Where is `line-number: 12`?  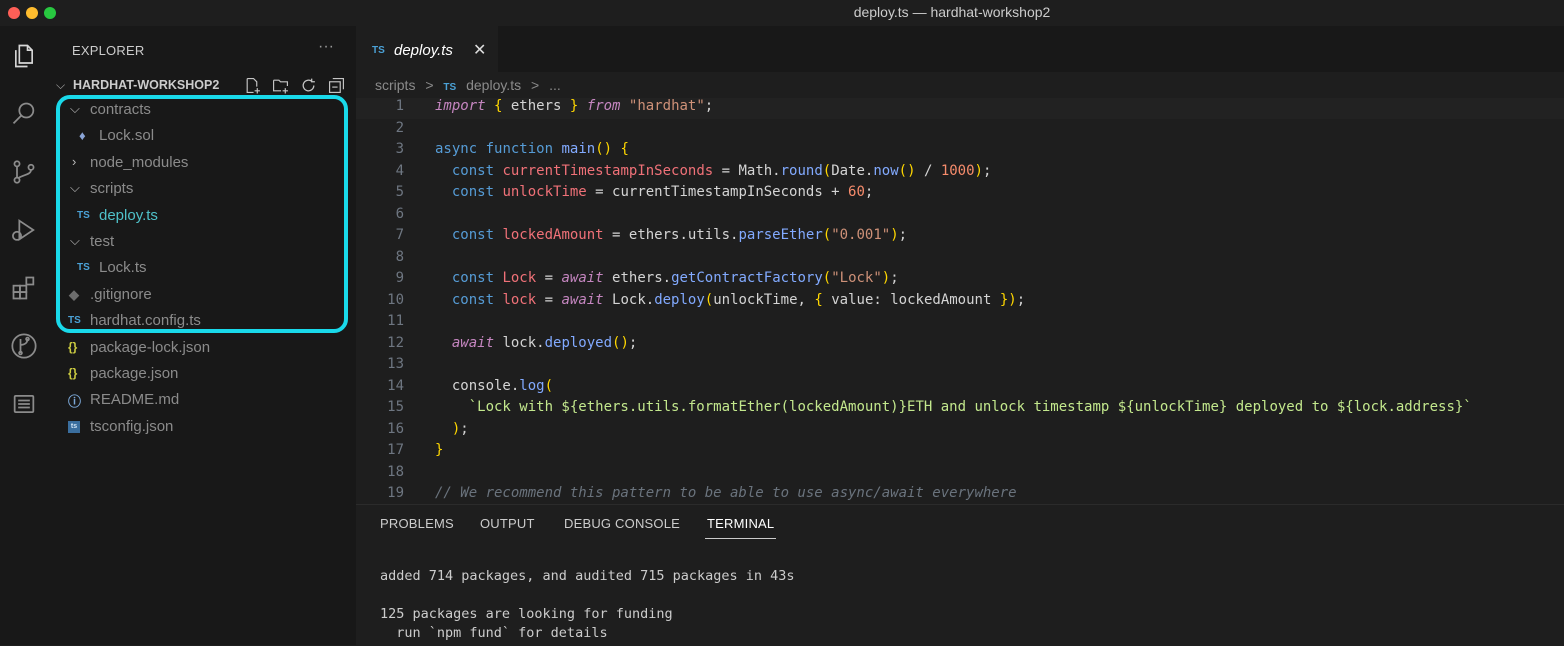
line-number: 12 is located at coordinates (395, 342).